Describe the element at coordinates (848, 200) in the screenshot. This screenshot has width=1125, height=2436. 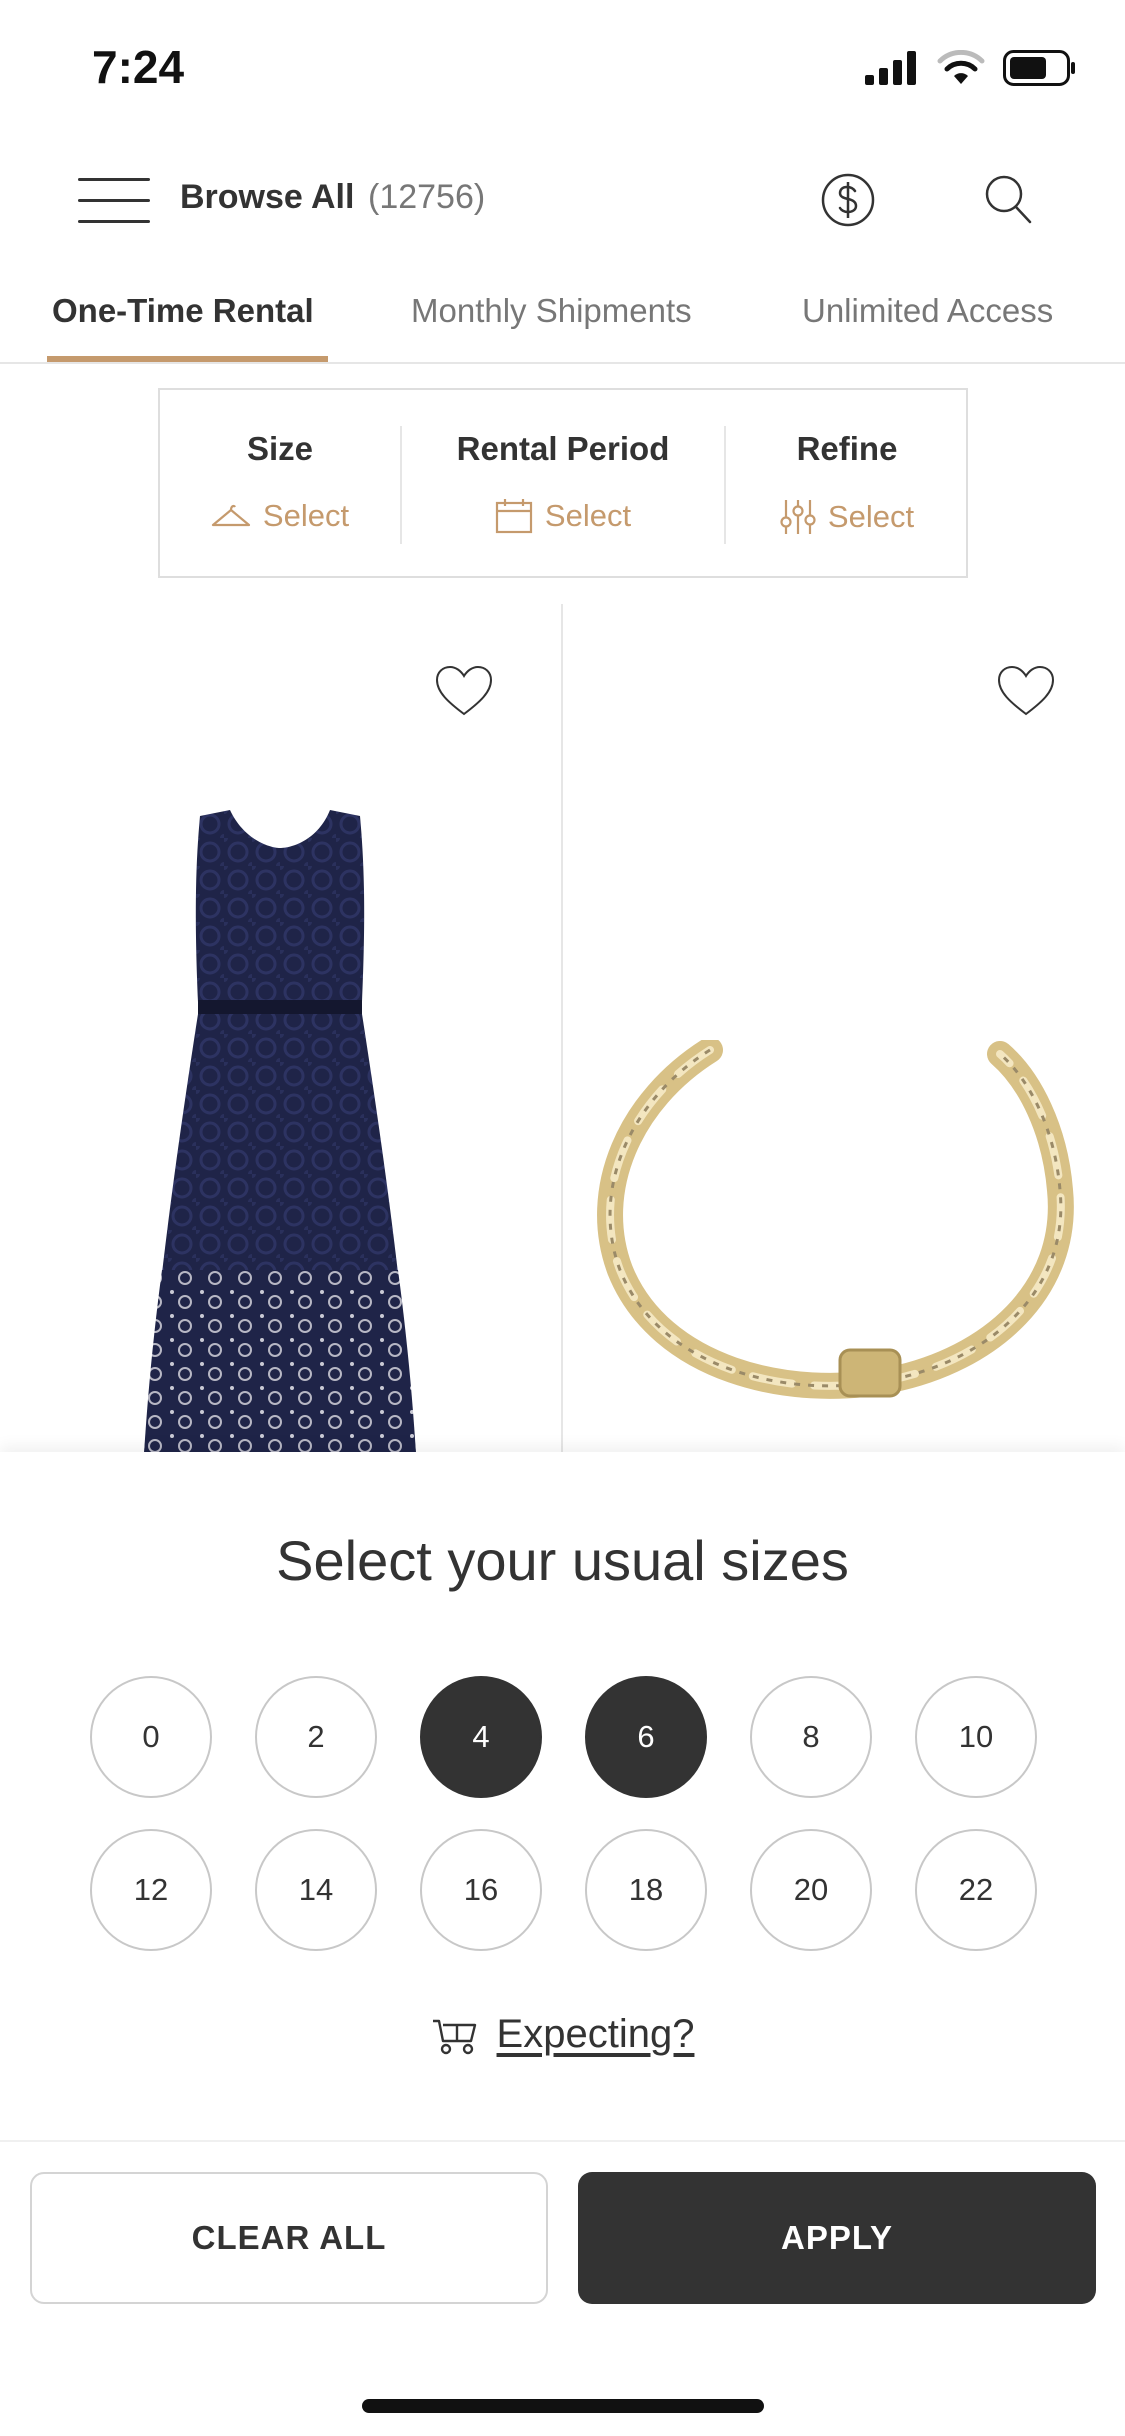
I see `dollar-icon` at that location.